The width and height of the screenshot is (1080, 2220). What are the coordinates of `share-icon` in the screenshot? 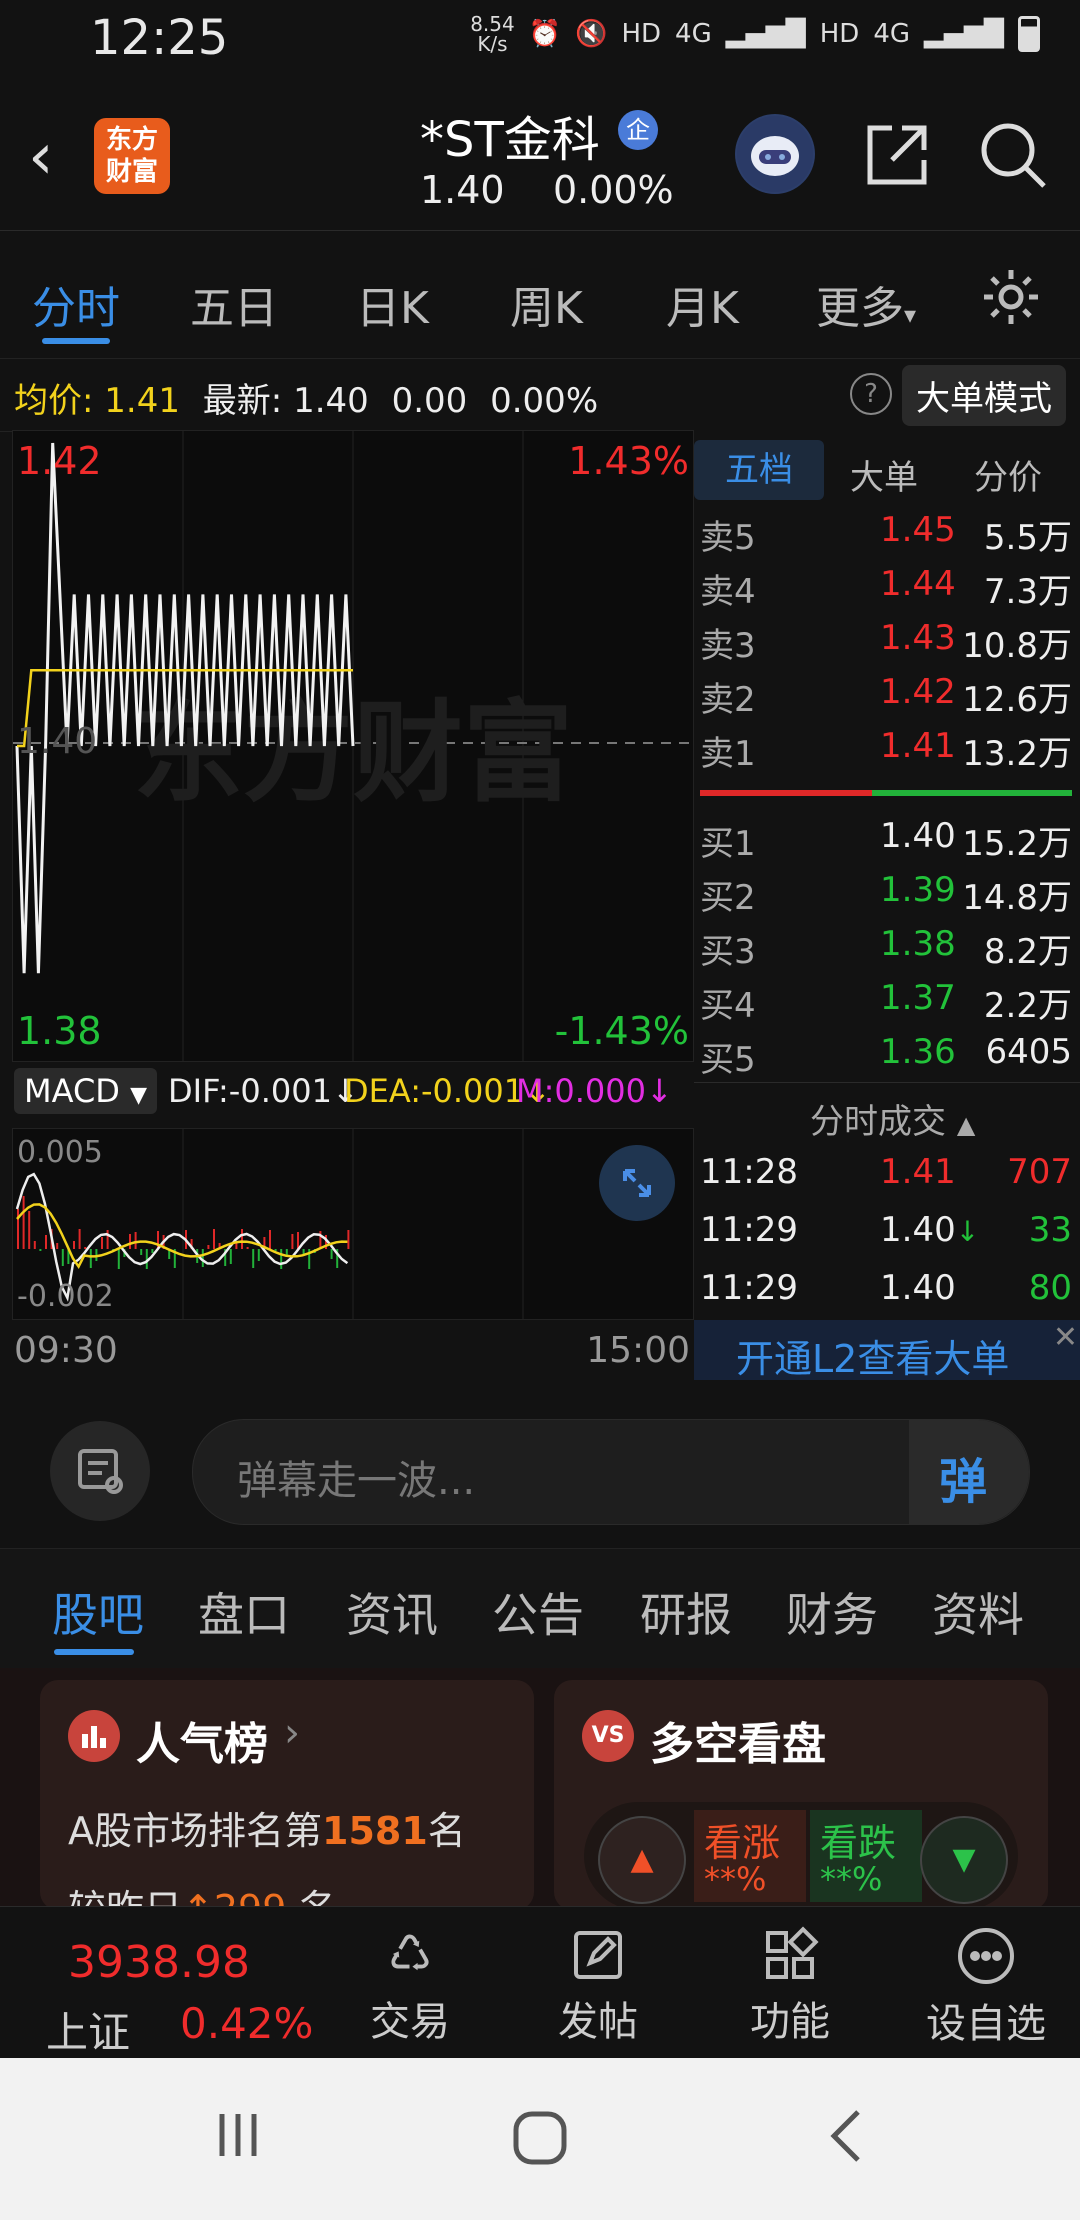 It's located at (897, 157).